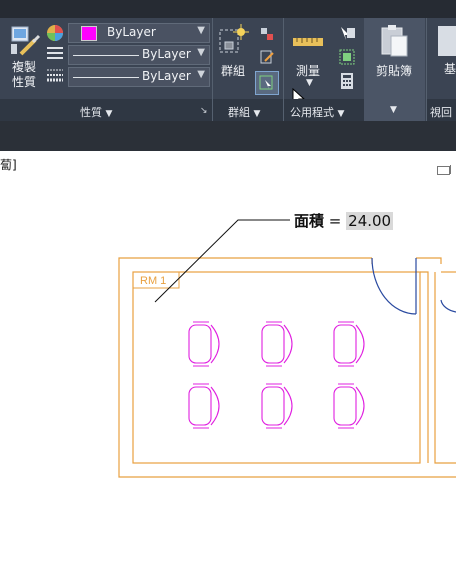 The image size is (456, 584). I want to click on clipboard-label: 剪貼簿, so click(394, 71).